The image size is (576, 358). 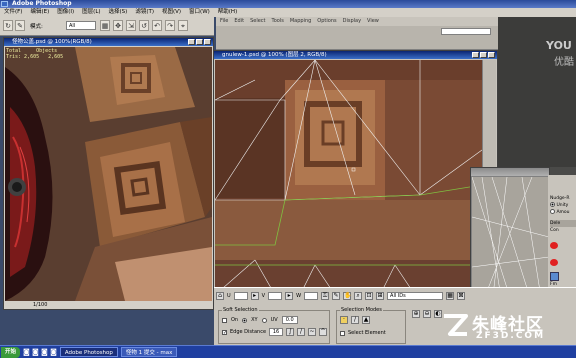 What do you see at coordinates (552, 204) in the screenshot?
I see `unity-radio` at bounding box center [552, 204].